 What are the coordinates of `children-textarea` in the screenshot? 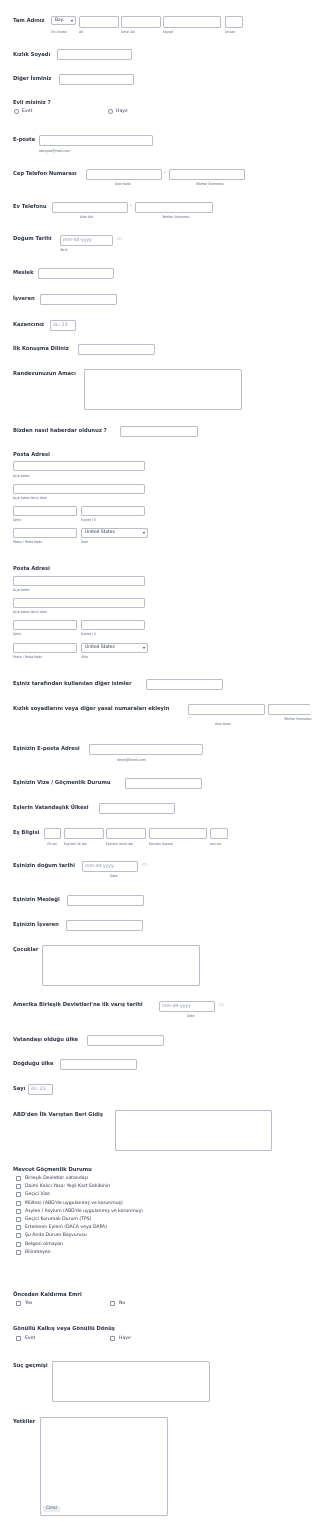 It's located at (121, 965).